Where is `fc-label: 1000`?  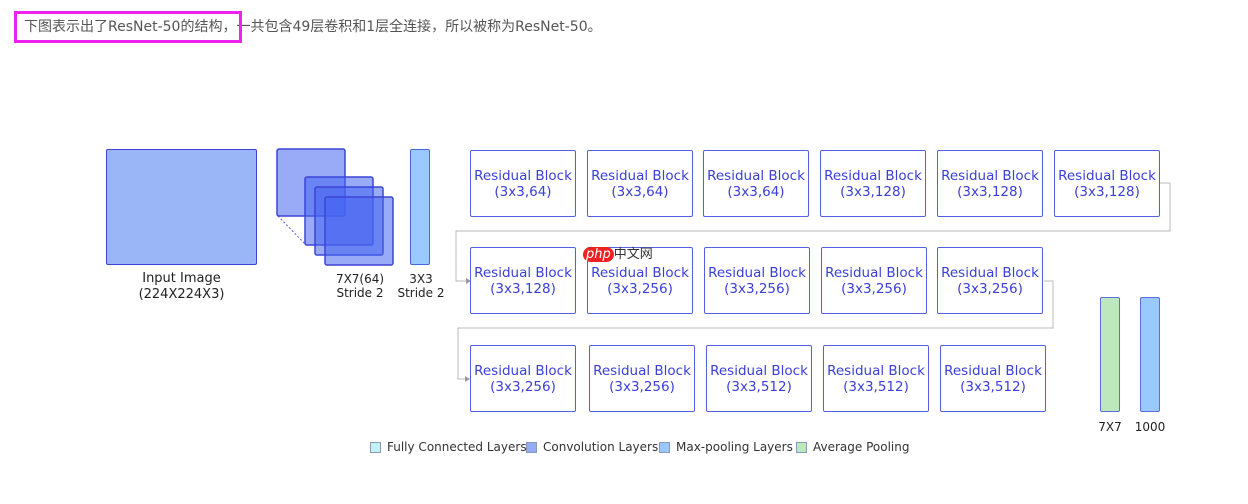
fc-label: 1000 is located at coordinates (1150, 427).